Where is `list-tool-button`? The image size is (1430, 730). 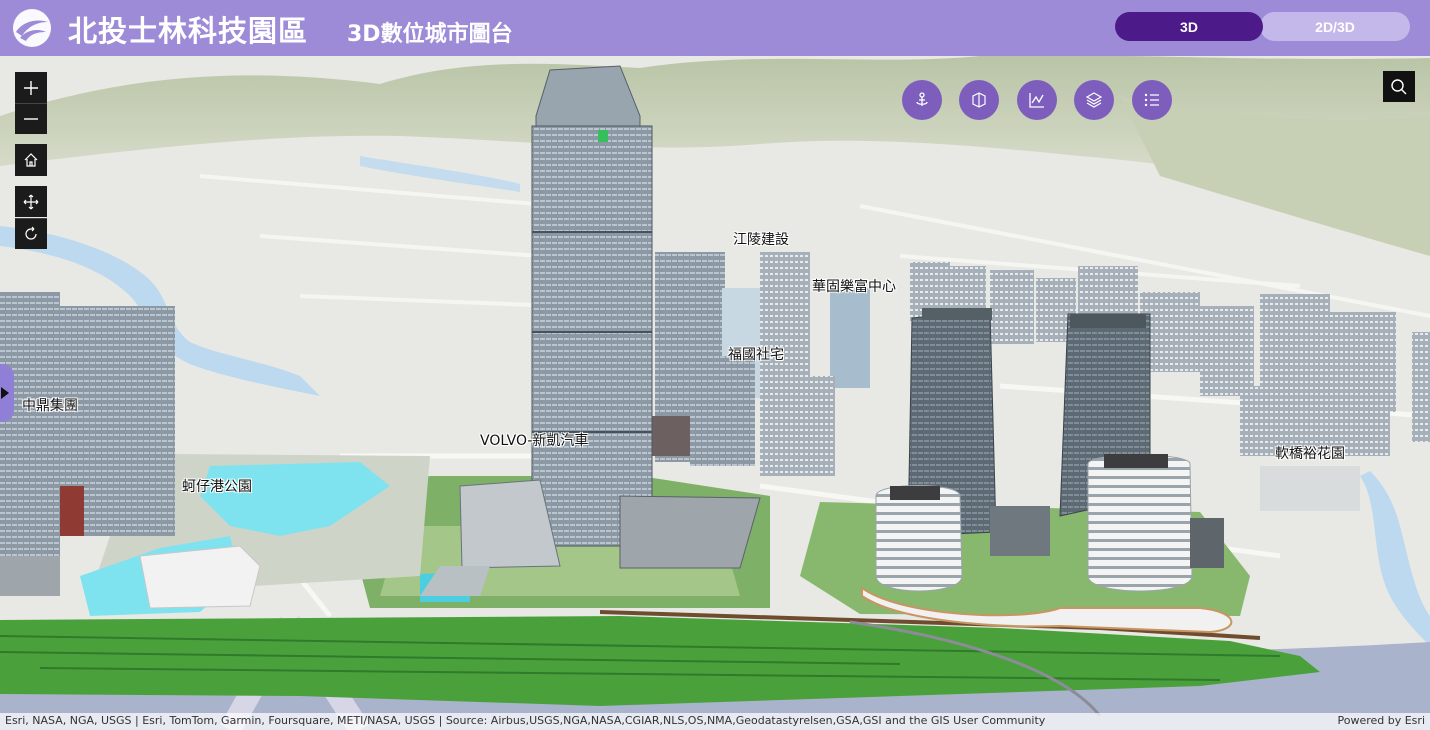 list-tool-button is located at coordinates (1152, 100).